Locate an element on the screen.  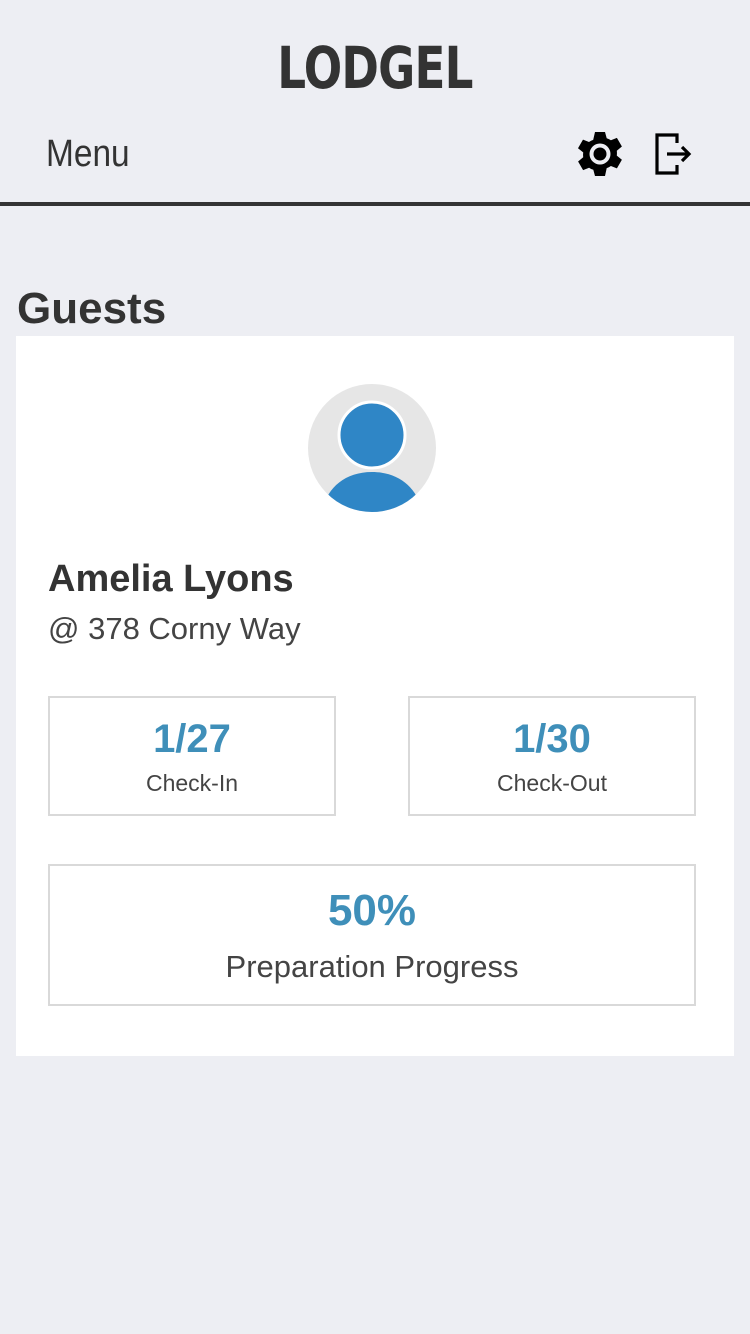
check-in-date: 1/27 is located at coordinates (192, 739).